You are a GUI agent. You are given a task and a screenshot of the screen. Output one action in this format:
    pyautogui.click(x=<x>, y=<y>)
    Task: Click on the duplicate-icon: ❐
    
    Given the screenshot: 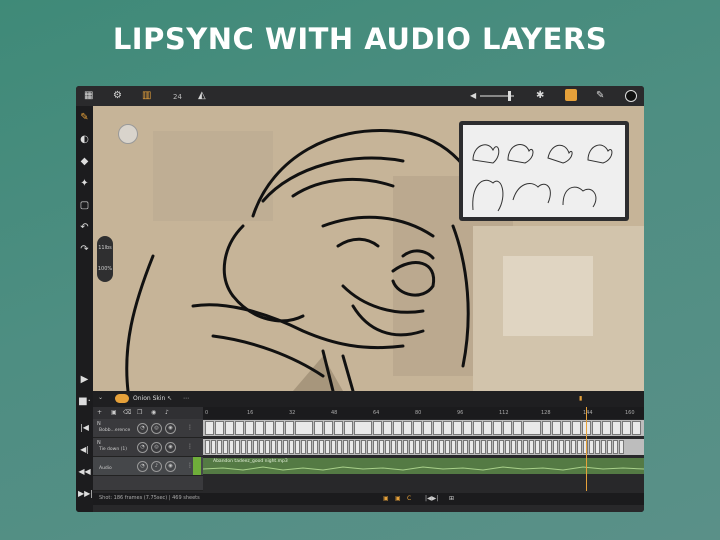 What is the action you would take?
    pyautogui.click(x=139, y=413)
    